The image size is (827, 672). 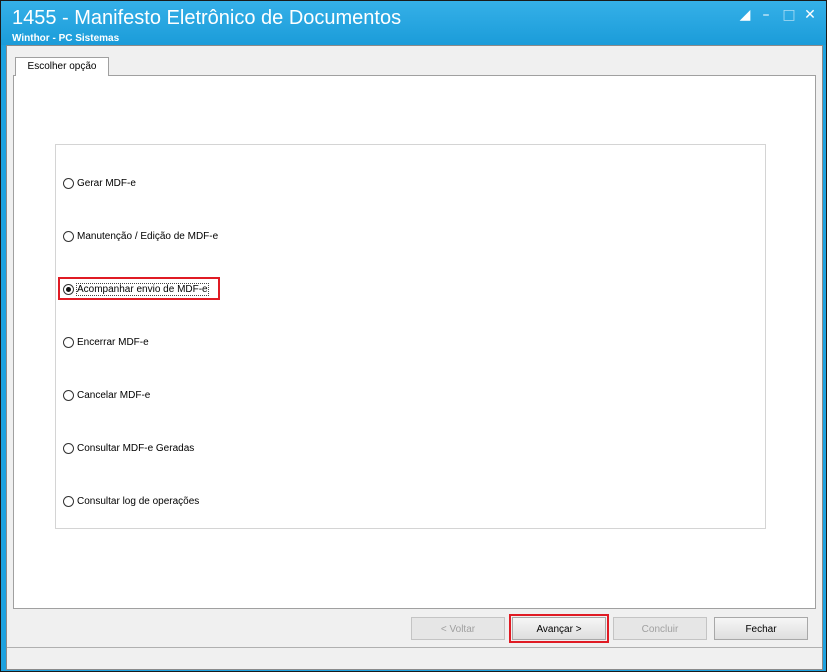 What do you see at coordinates (810, 15) in the screenshot?
I see `close-icon: ✕` at bounding box center [810, 15].